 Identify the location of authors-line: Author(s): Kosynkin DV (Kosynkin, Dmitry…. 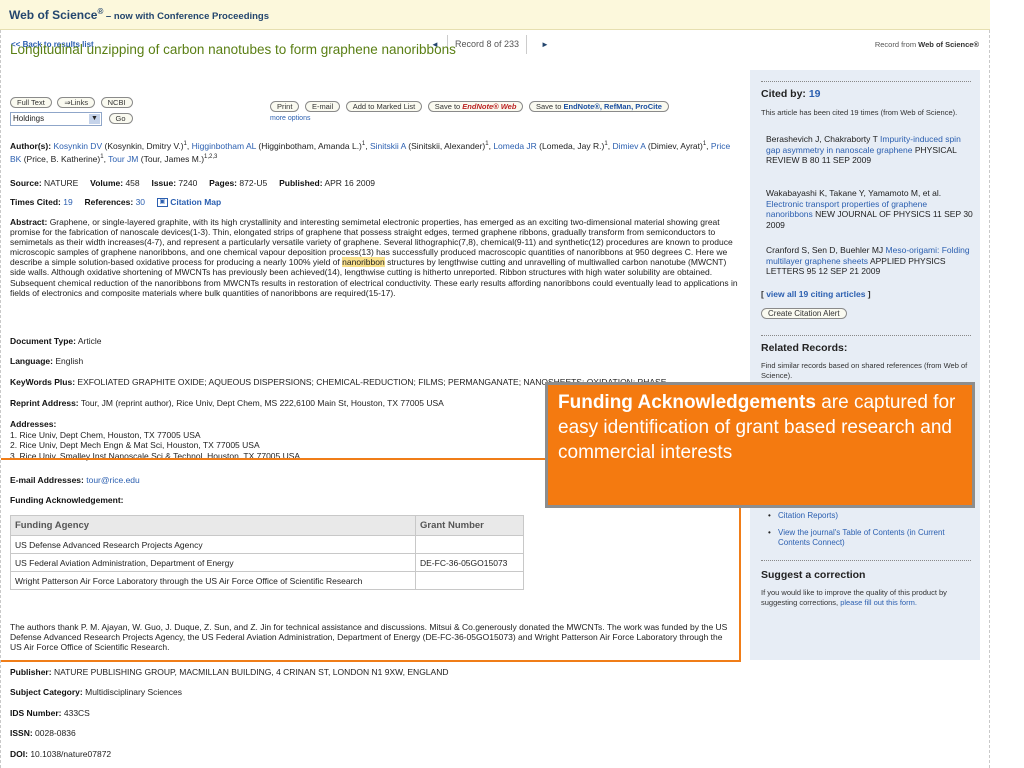
(374, 152).